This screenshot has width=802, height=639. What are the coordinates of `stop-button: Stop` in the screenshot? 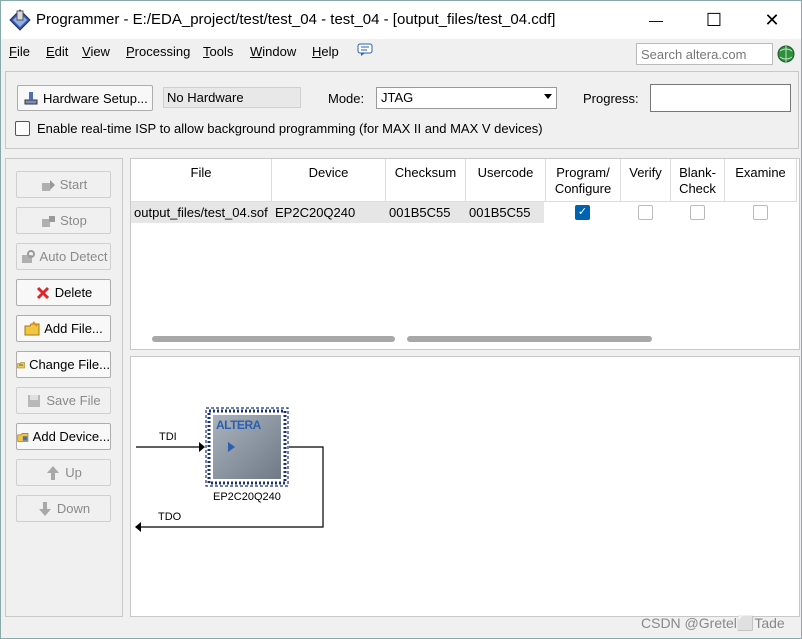 It's located at (63, 220).